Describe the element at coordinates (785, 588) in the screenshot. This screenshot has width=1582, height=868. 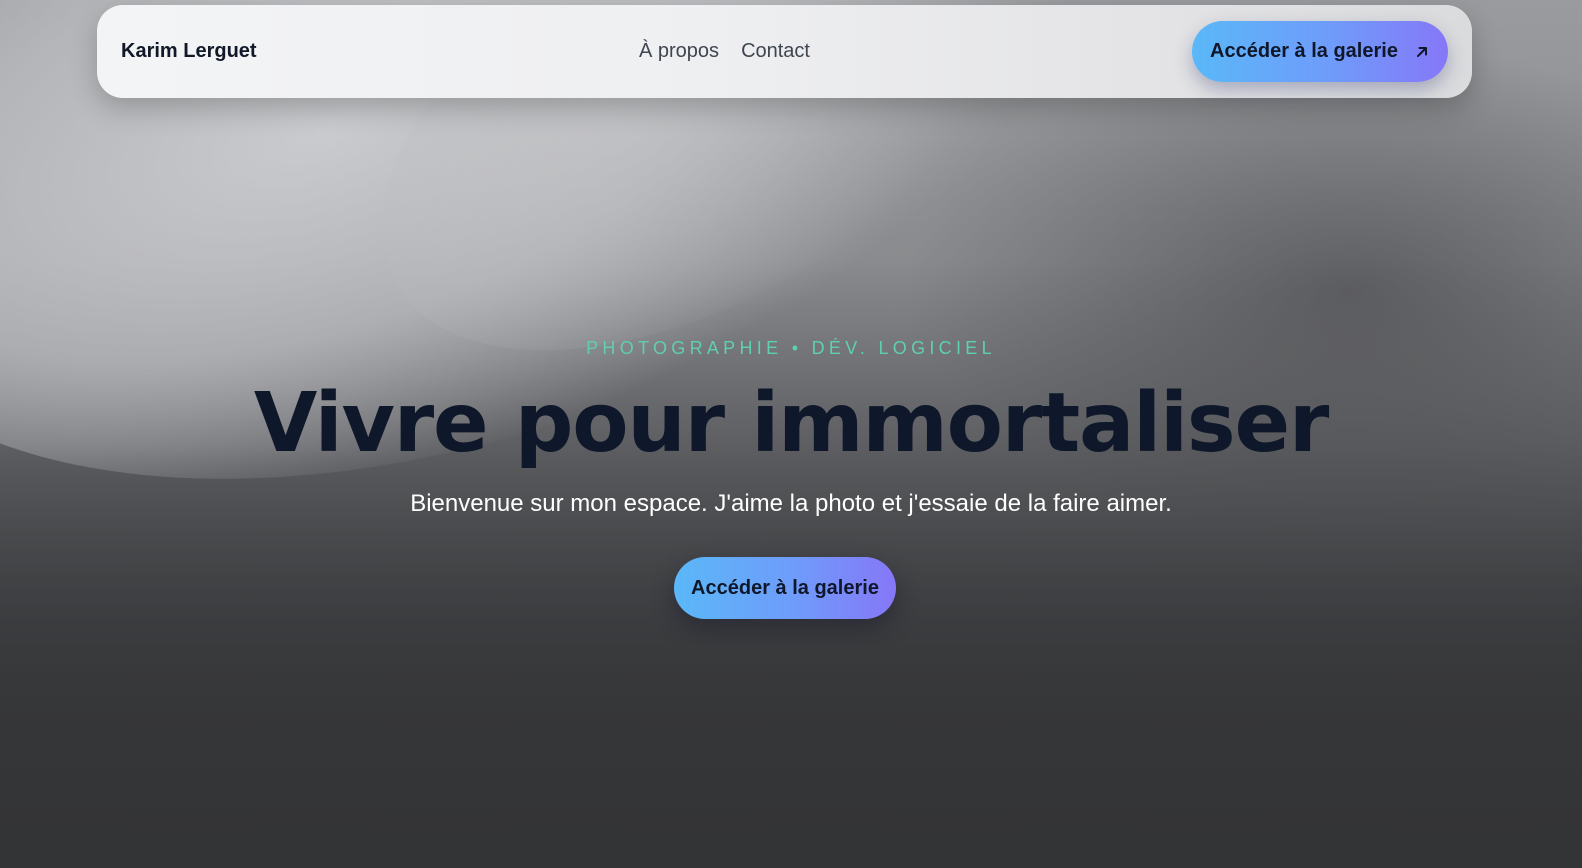
I see `gallery-hero-button: Accéder à la galerie` at that location.